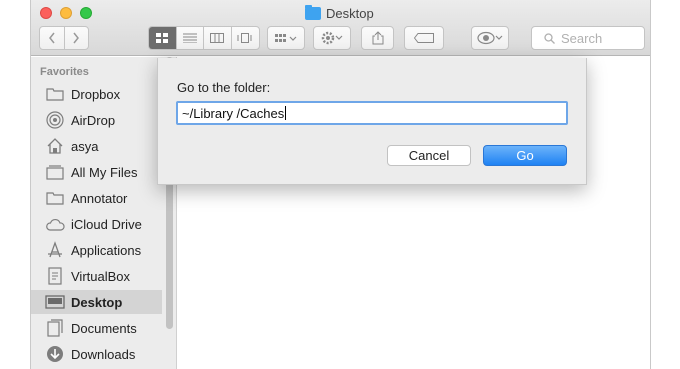 The height and width of the screenshot is (369, 680). Describe the element at coordinates (582, 38) in the screenshot. I see `search-placeholder: Search` at that location.